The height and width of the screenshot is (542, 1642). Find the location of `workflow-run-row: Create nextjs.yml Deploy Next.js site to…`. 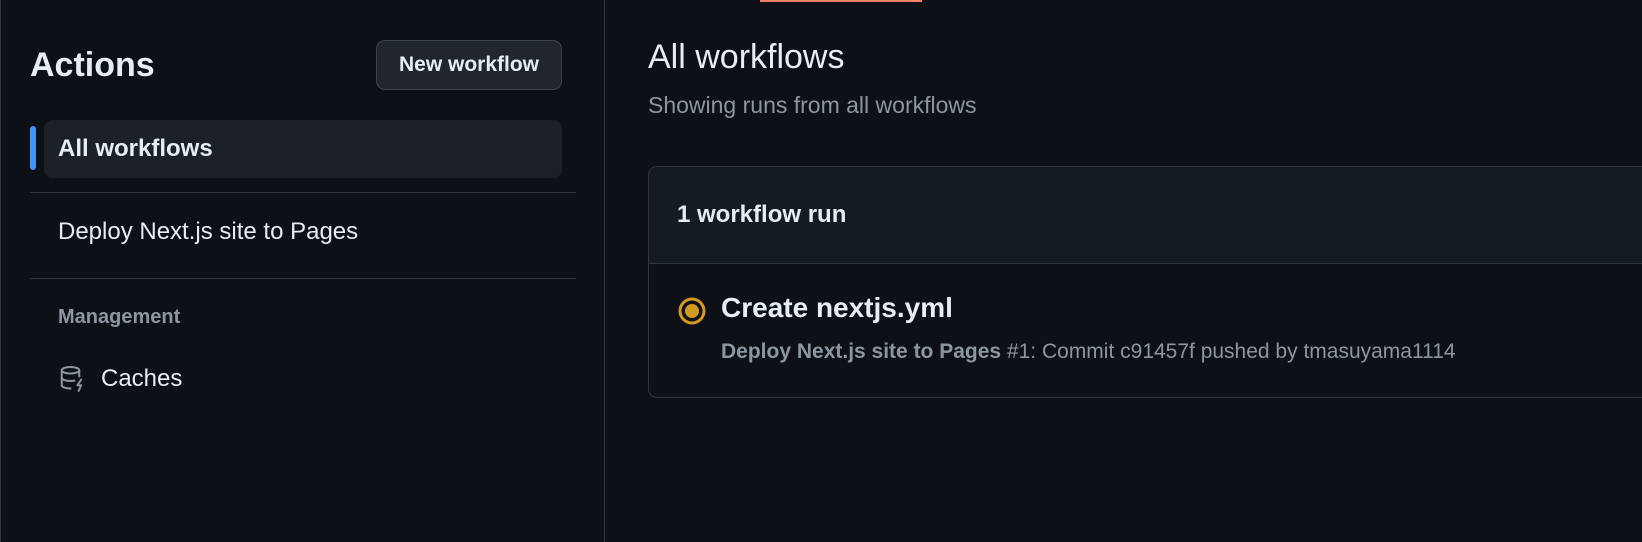

workflow-run-row: Create nextjs.yml Deploy Next.js site to… is located at coordinates (1145, 330).